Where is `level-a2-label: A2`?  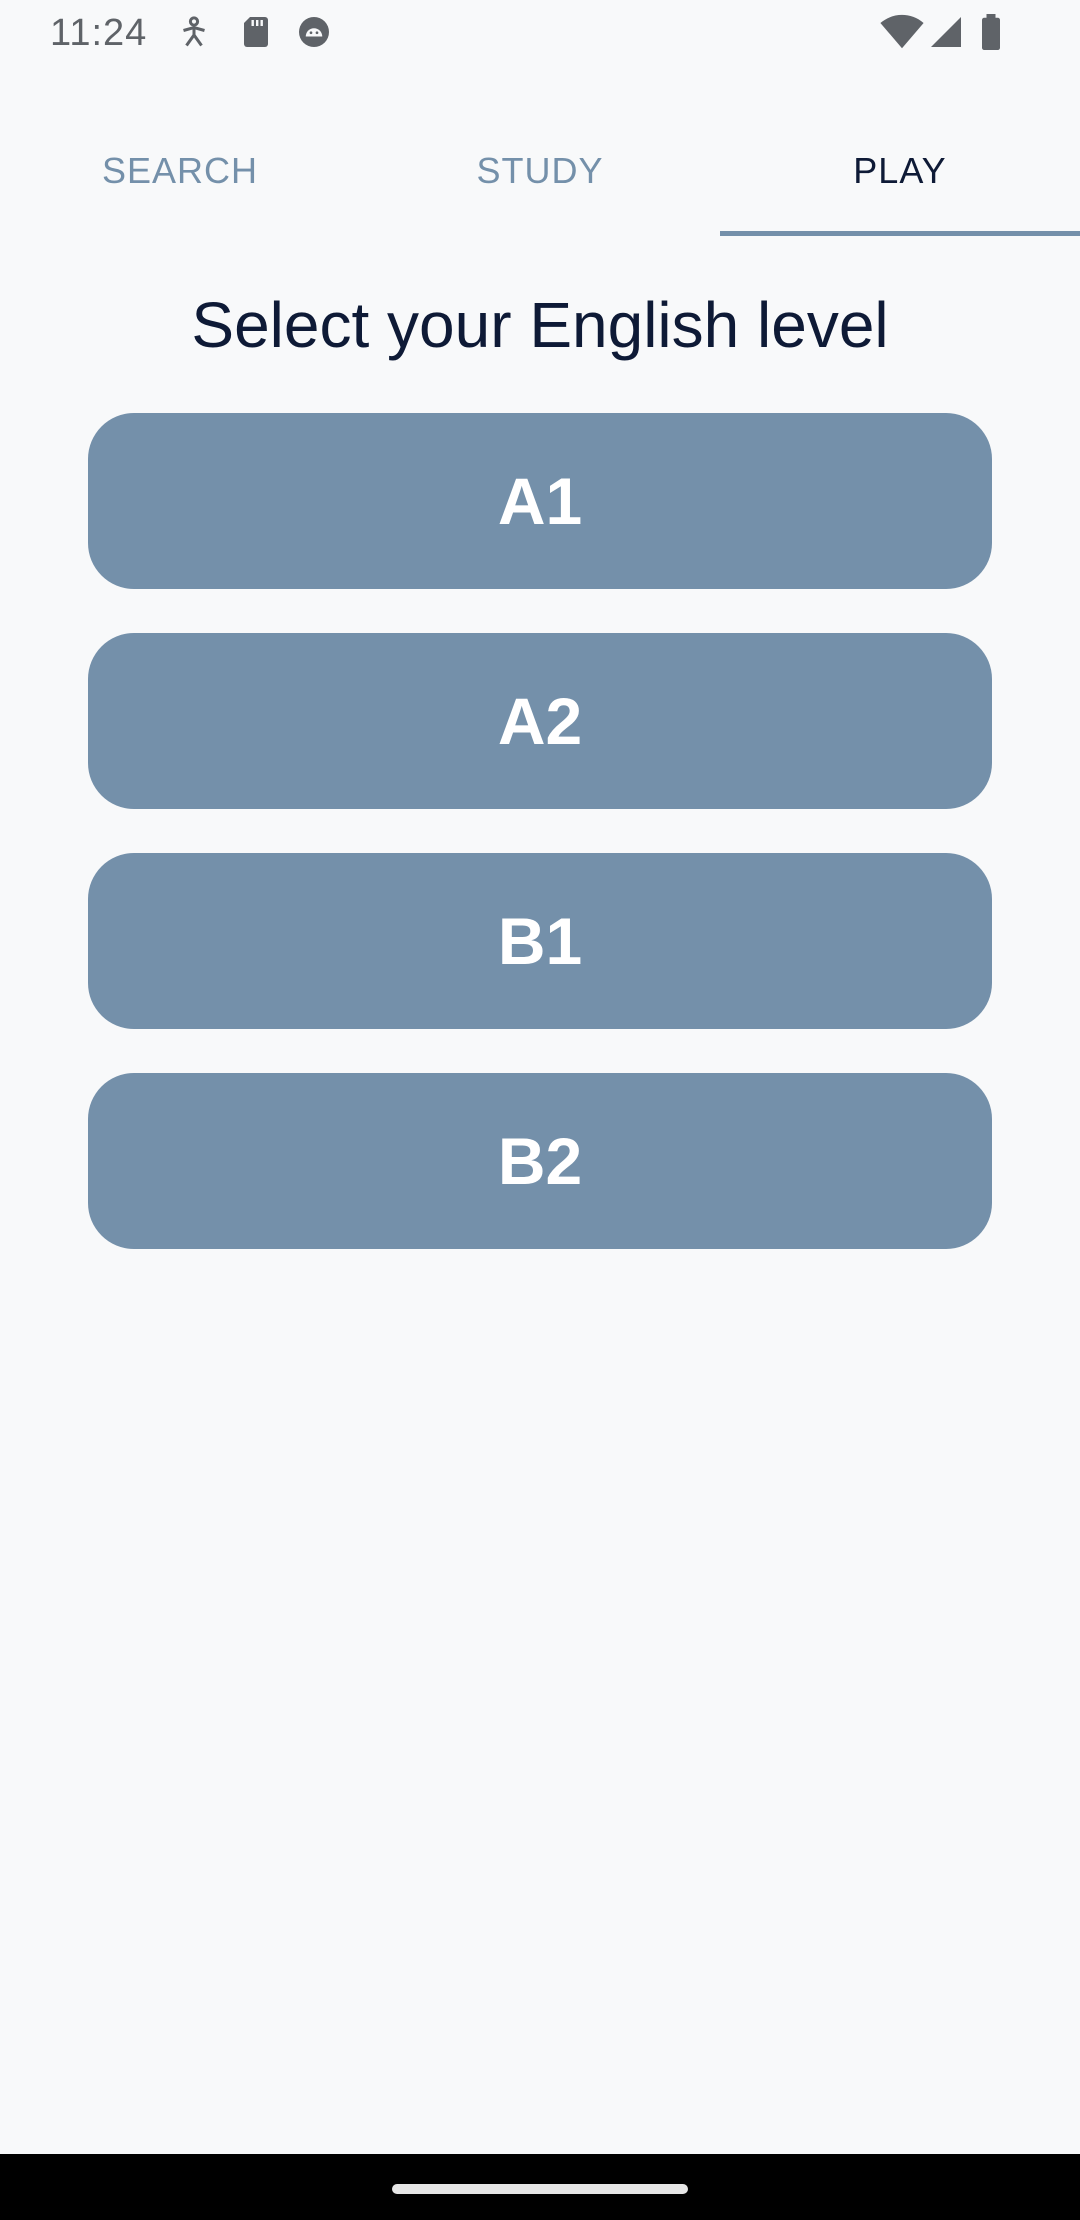 level-a2-label: A2 is located at coordinates (540, 721).